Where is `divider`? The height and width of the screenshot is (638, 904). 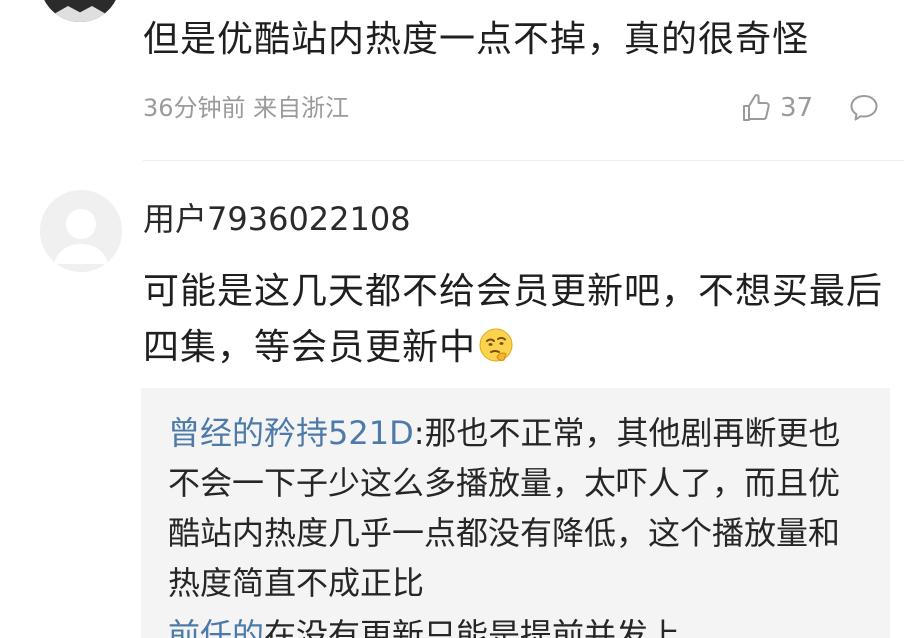
divider is located at coordinates (523, 160).